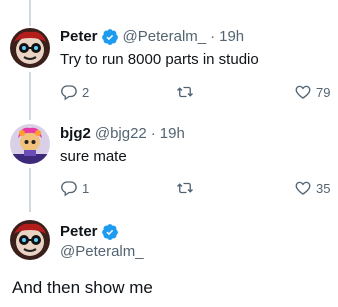 Image resolution: width=338 pixels, height=307 pixels. I want to click on tweet-text: sure mate, so click(93, 156).